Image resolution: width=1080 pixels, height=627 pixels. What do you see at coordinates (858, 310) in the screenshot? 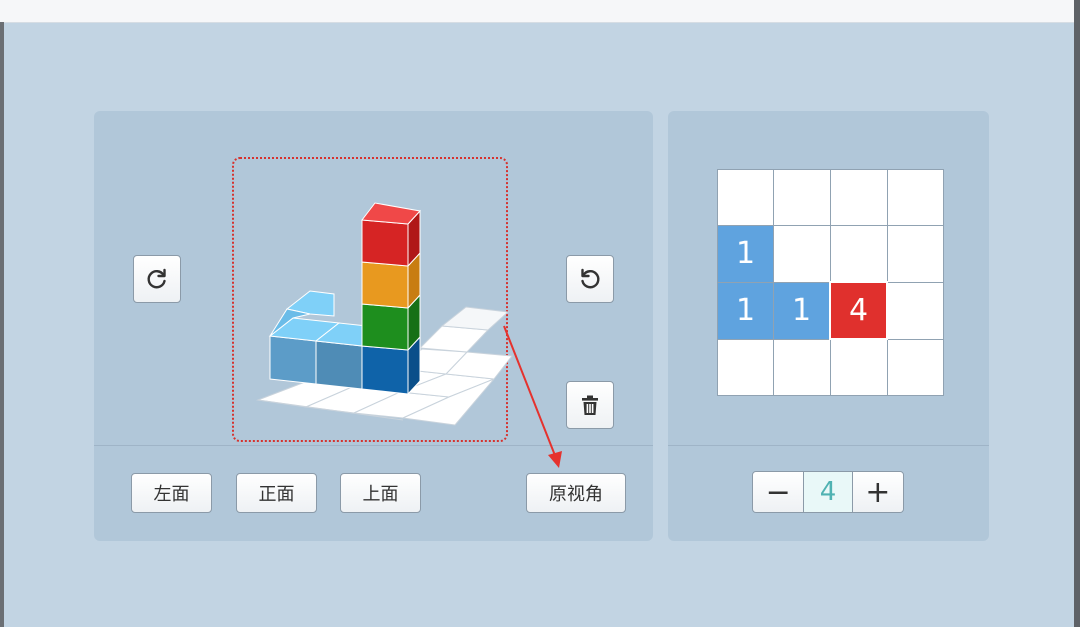
I see `grid-cell-selected: 4` at bounding box center [858, 310].